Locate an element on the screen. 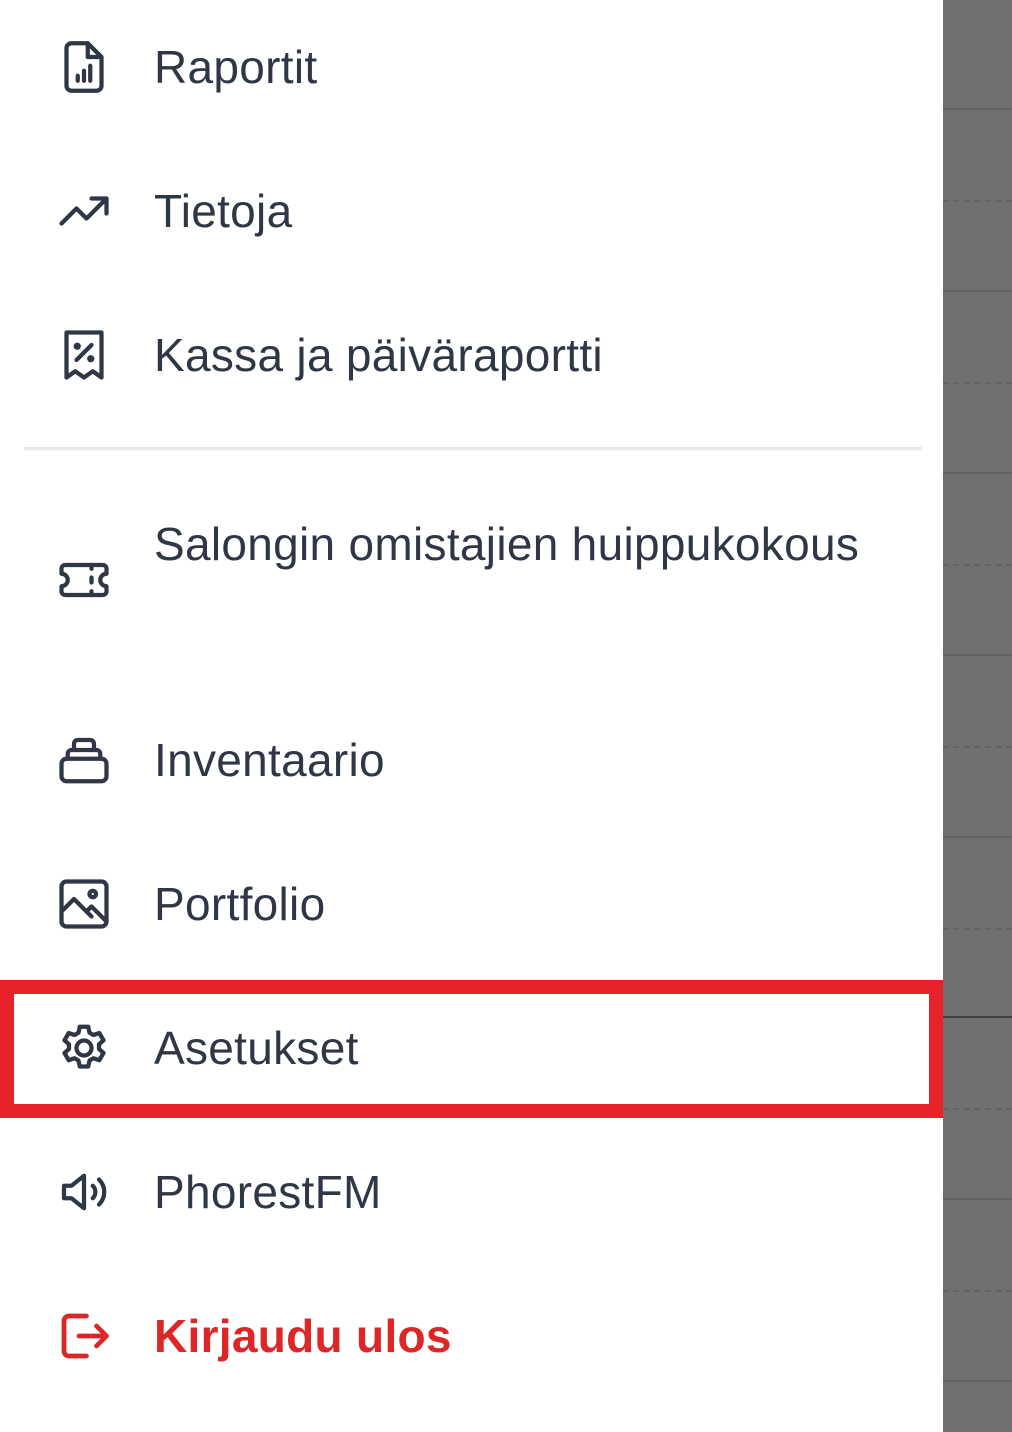 Image resolution: width=1012 pixels, height=1432 pixels. menu-item-label: Kirjaudu ulos is located at coordinates (303, 1336).